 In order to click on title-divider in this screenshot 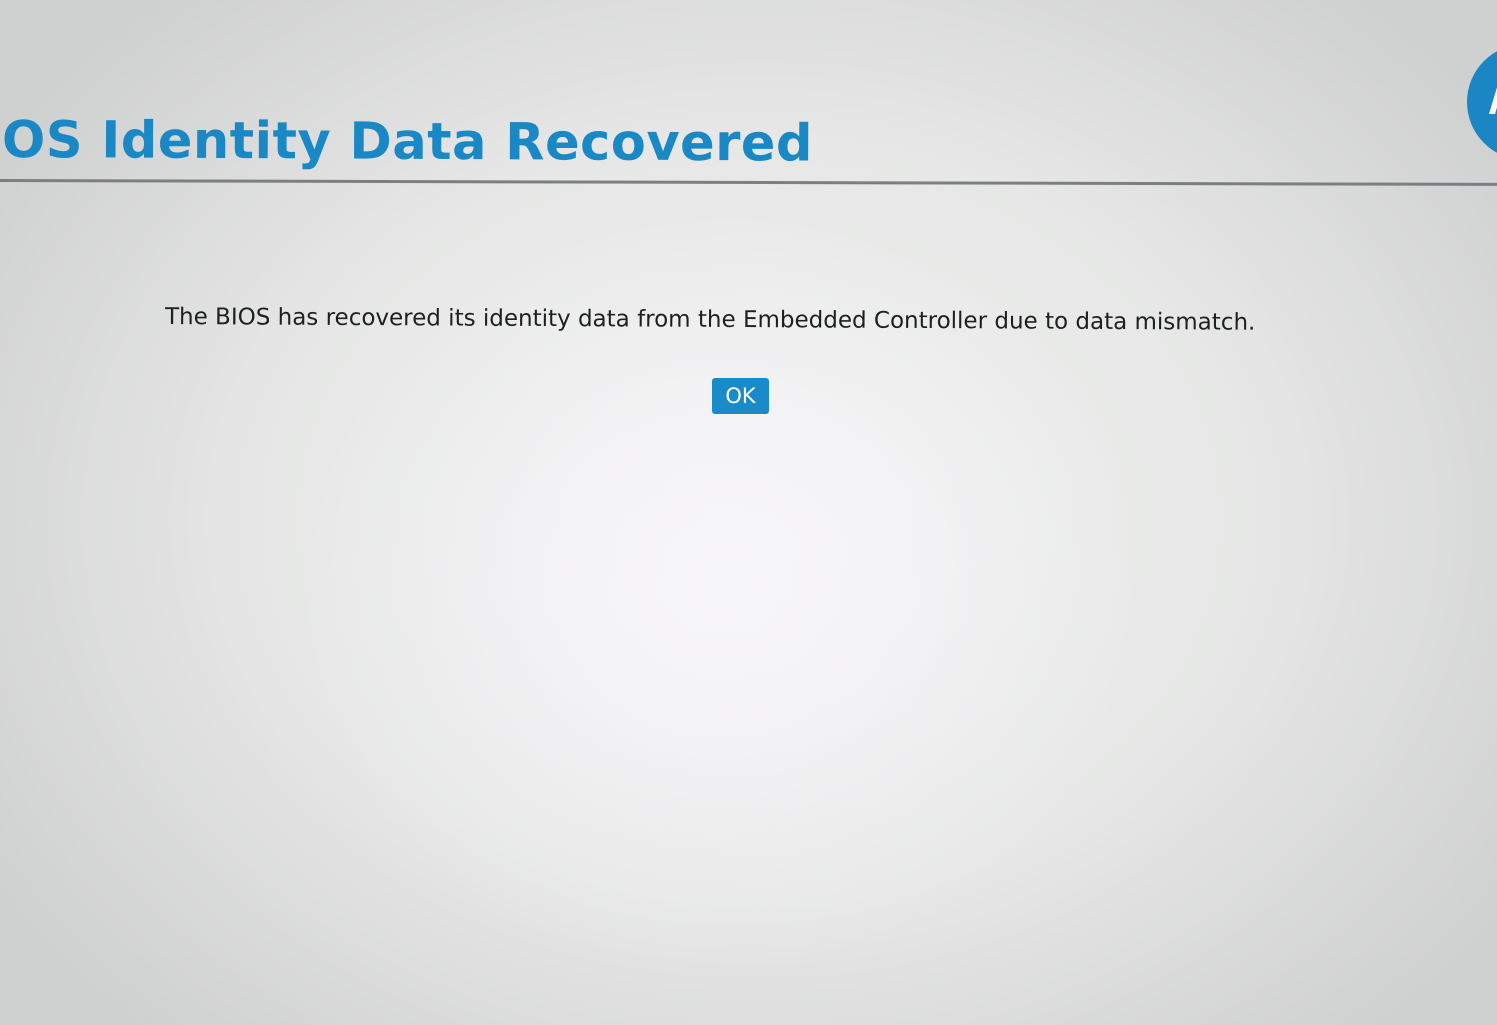, I will do `click(748, 182)`.